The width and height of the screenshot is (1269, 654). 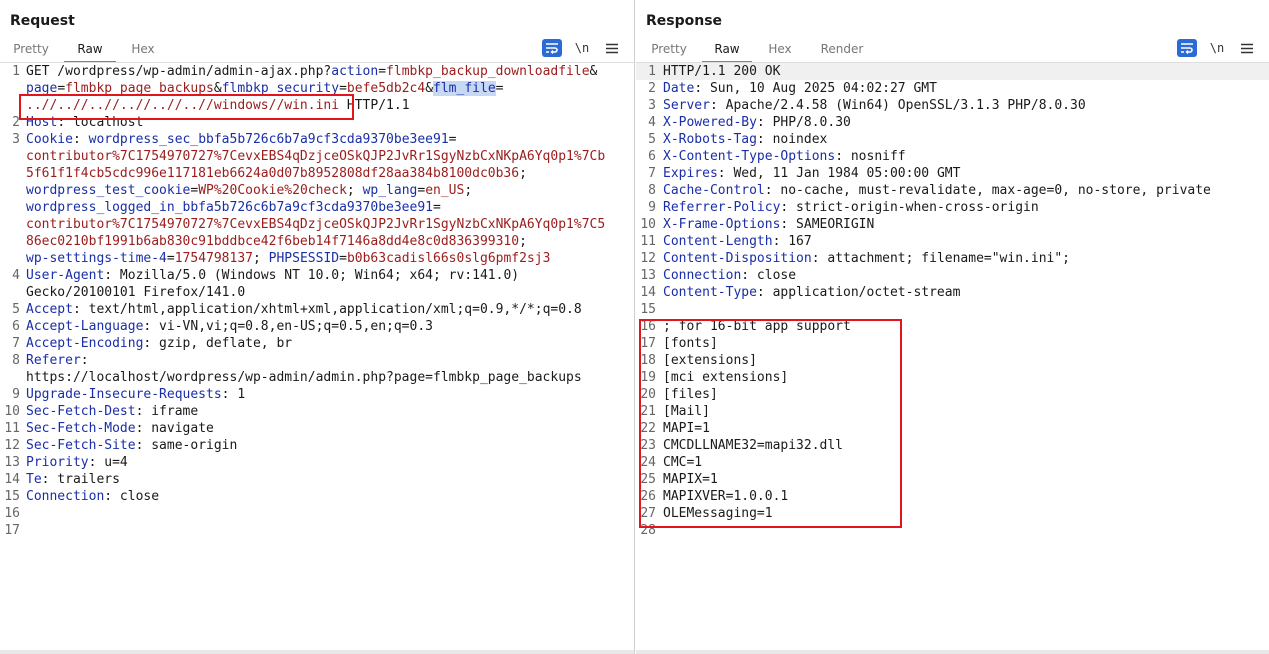 What do you see at coordinates (49, 309) in the screenshot?
I see `token-key: Accept` at bounding box center [49, 309].